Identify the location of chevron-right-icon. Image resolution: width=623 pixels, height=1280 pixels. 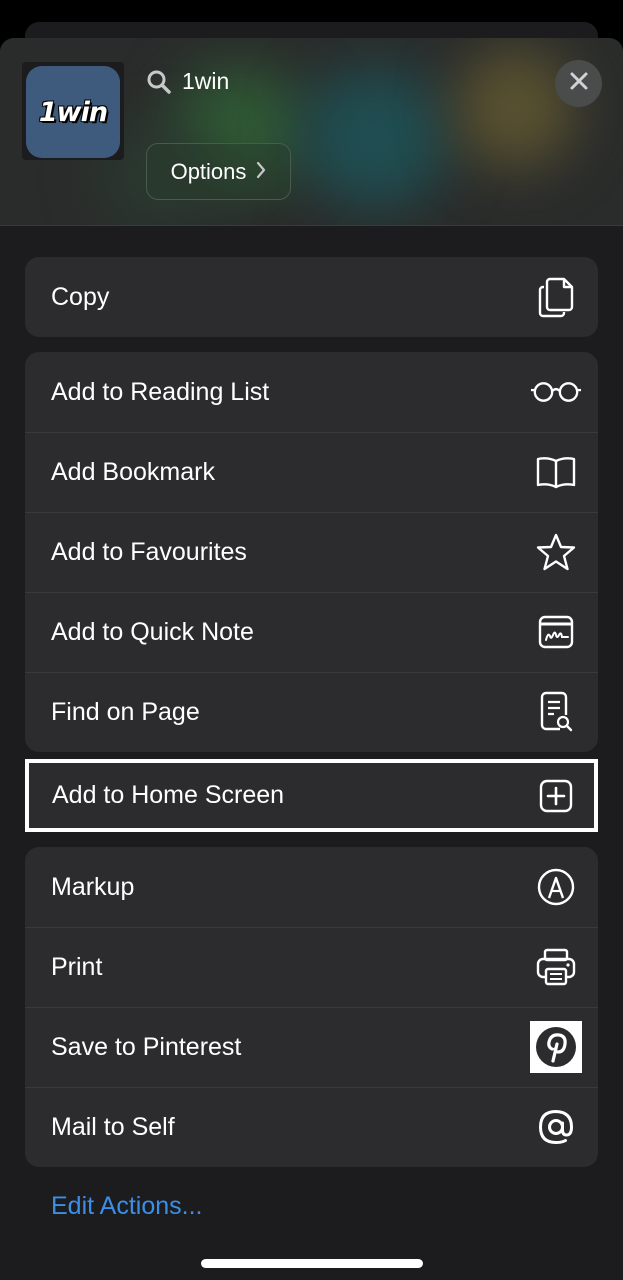
(261, 172).